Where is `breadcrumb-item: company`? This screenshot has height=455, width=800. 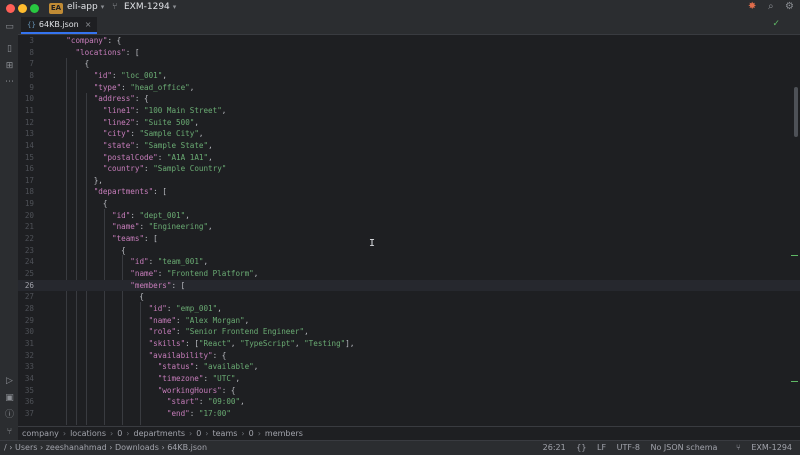
breadcrumb-item: company is located at coordinates (40, 433).